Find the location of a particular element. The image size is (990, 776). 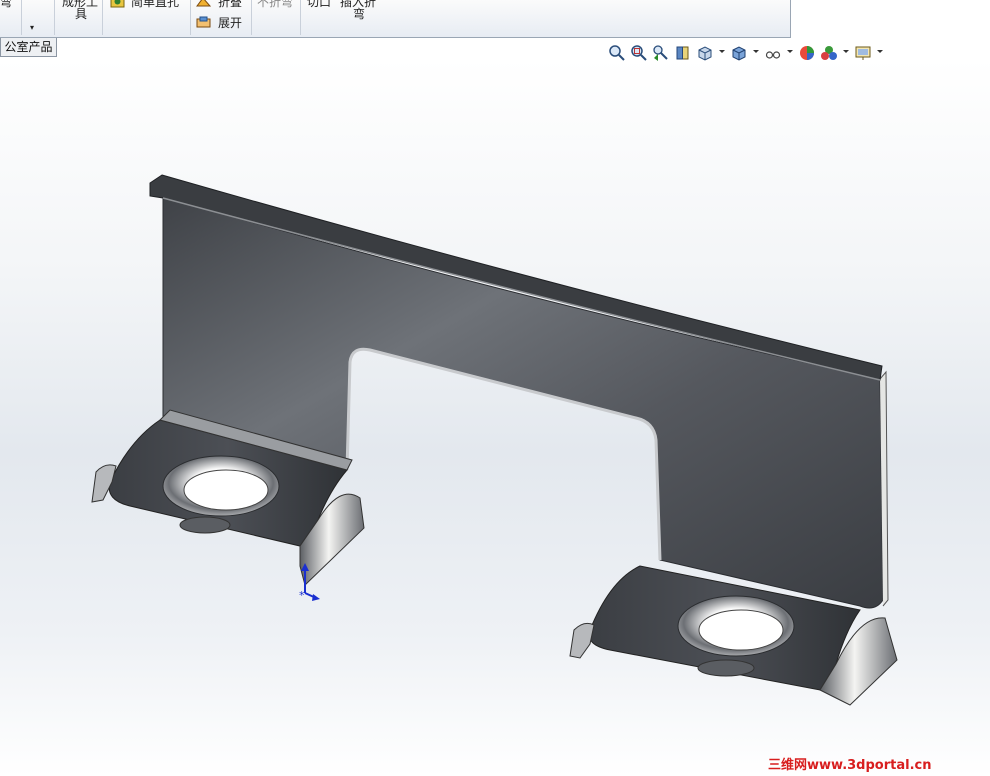

watermark: 三维网www.3dportal.cn is located at coordinates (850, 765).